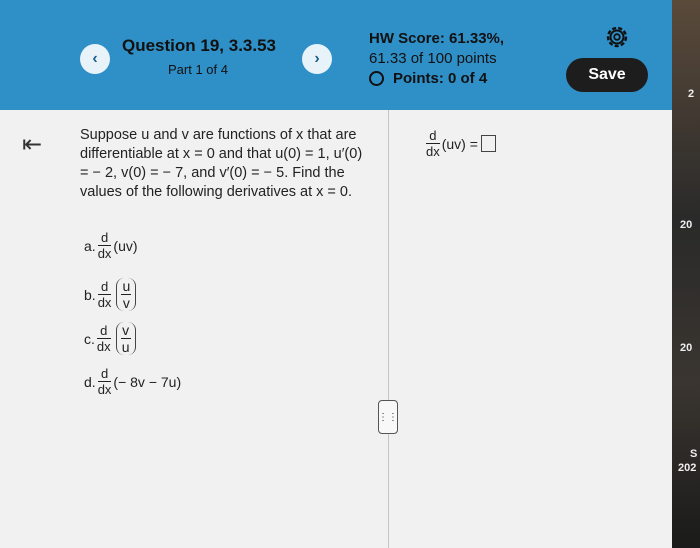  I want to click on quotient-den: v, so click(126, 303).